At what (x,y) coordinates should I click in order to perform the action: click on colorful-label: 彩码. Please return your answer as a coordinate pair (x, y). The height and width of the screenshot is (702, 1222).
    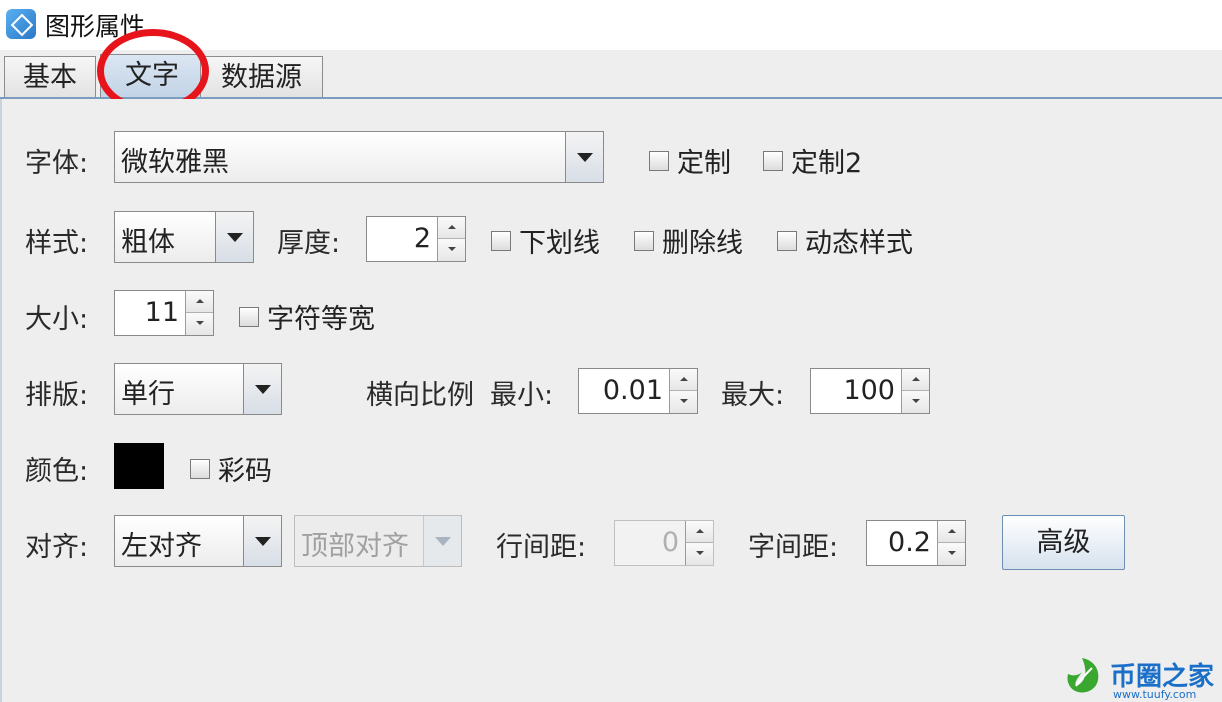
    Looking at the image, I should click on (245, 471).